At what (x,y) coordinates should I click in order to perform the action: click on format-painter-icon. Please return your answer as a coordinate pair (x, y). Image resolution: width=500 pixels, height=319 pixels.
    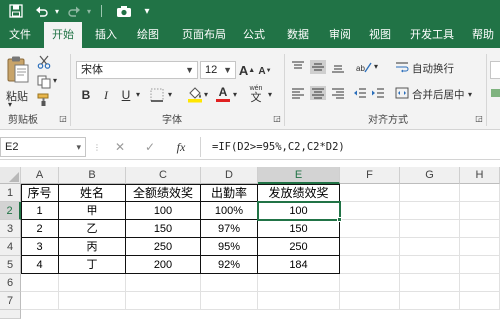
    Looking at the image, I should click on (44, 100).